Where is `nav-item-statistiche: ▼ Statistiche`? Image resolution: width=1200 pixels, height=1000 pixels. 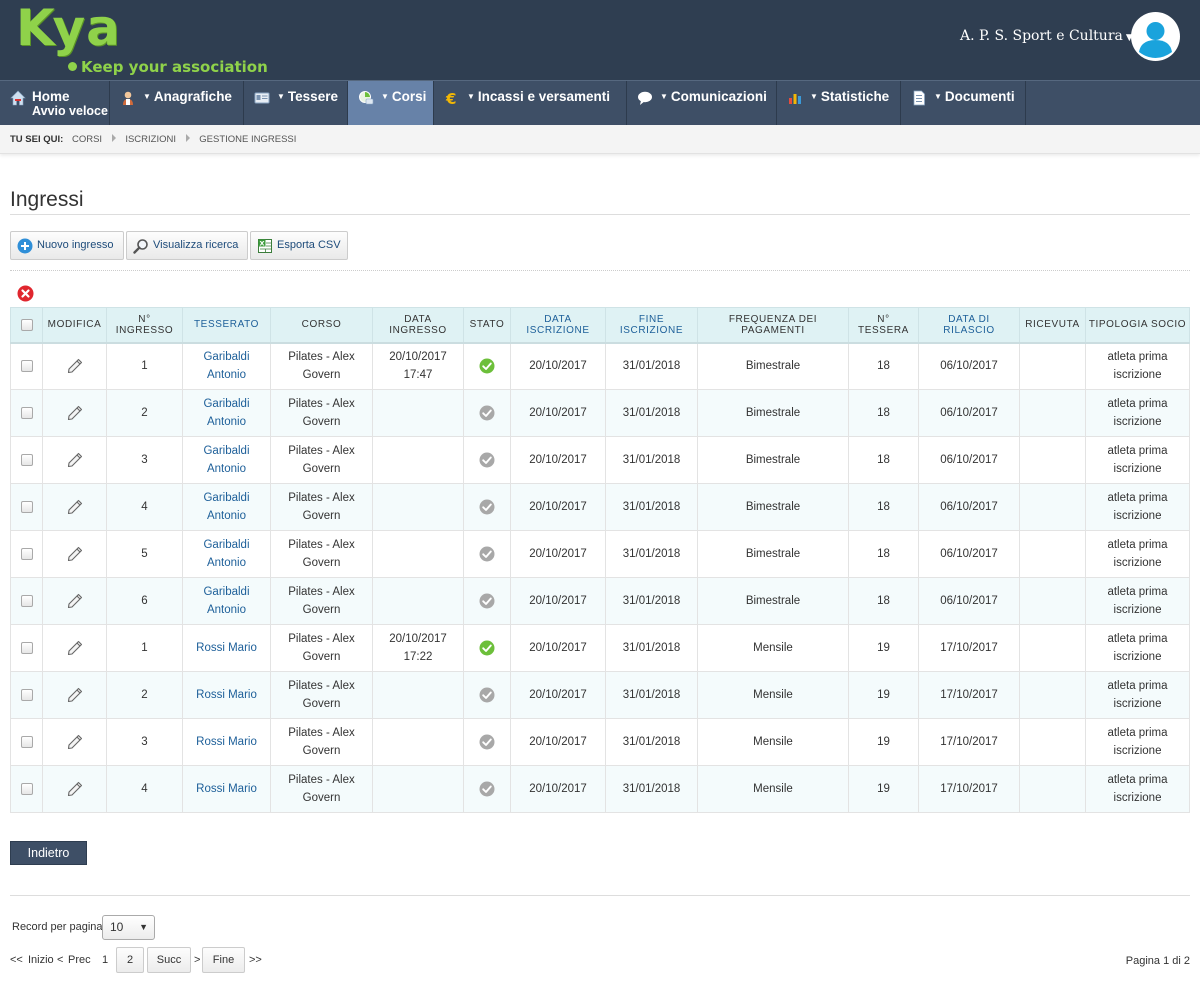
nav-item-statistiche: ▼ Statistiche is located at coordinates (839, 103).